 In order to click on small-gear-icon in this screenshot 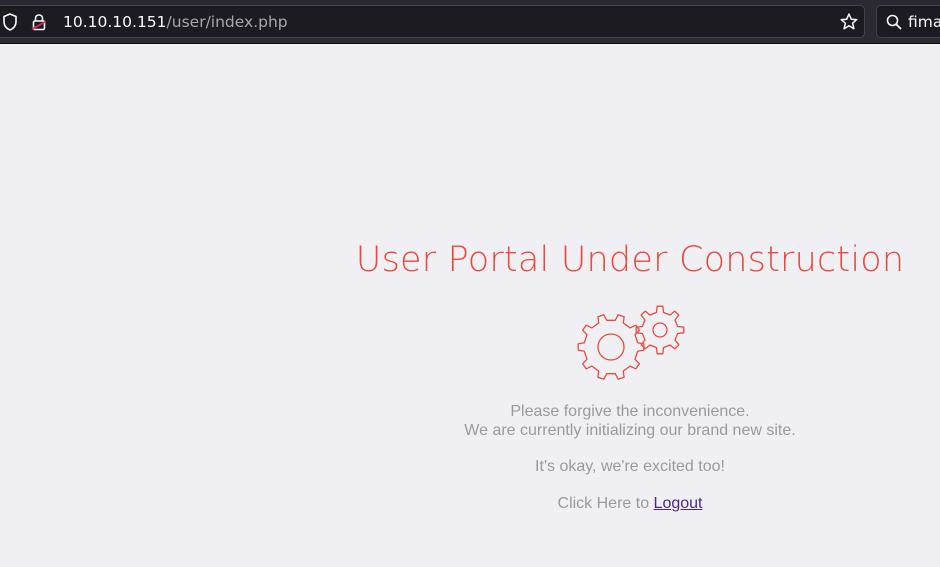, I will do `click(660, 330)`.